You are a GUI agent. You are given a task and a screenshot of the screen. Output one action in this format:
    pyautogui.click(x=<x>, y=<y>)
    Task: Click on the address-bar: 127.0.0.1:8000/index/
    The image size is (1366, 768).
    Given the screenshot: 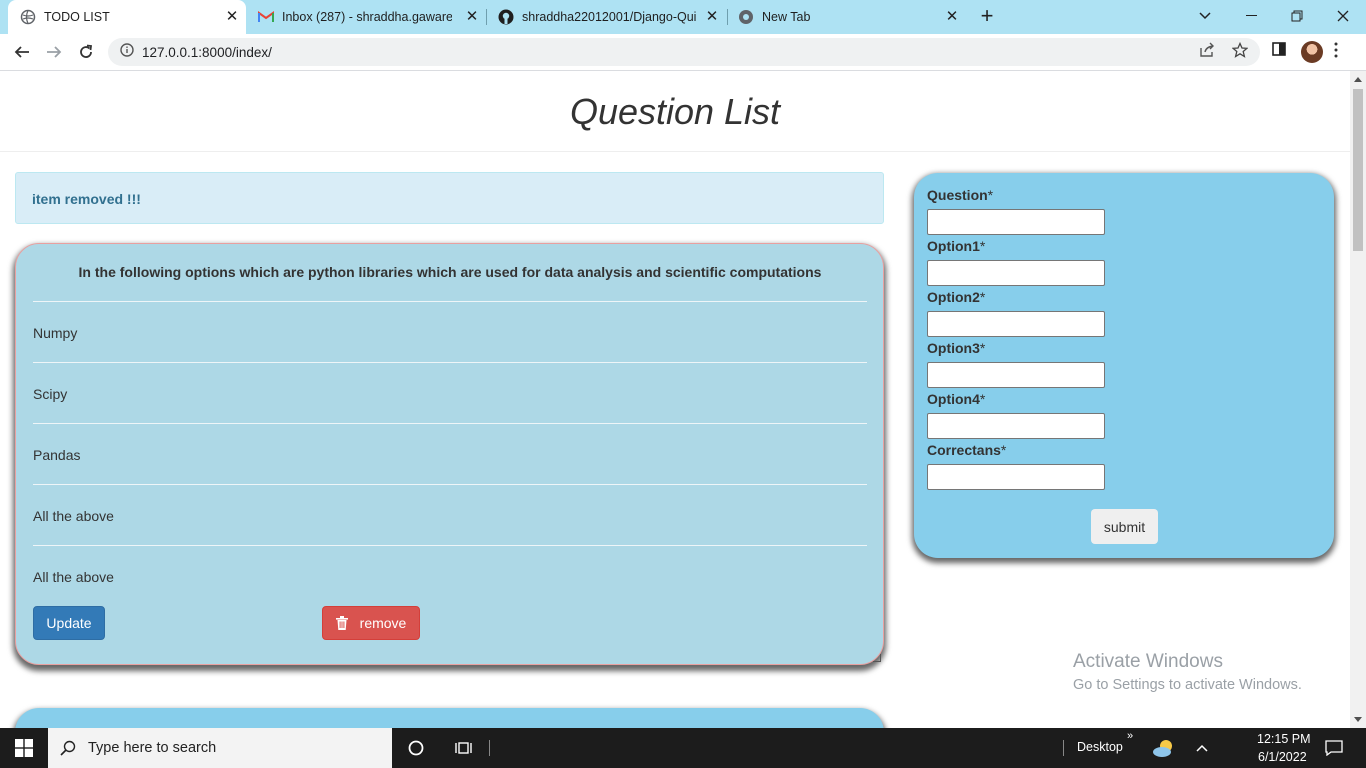 What is the action you would take?
    pyautogui.click(x=684, y=52)
    